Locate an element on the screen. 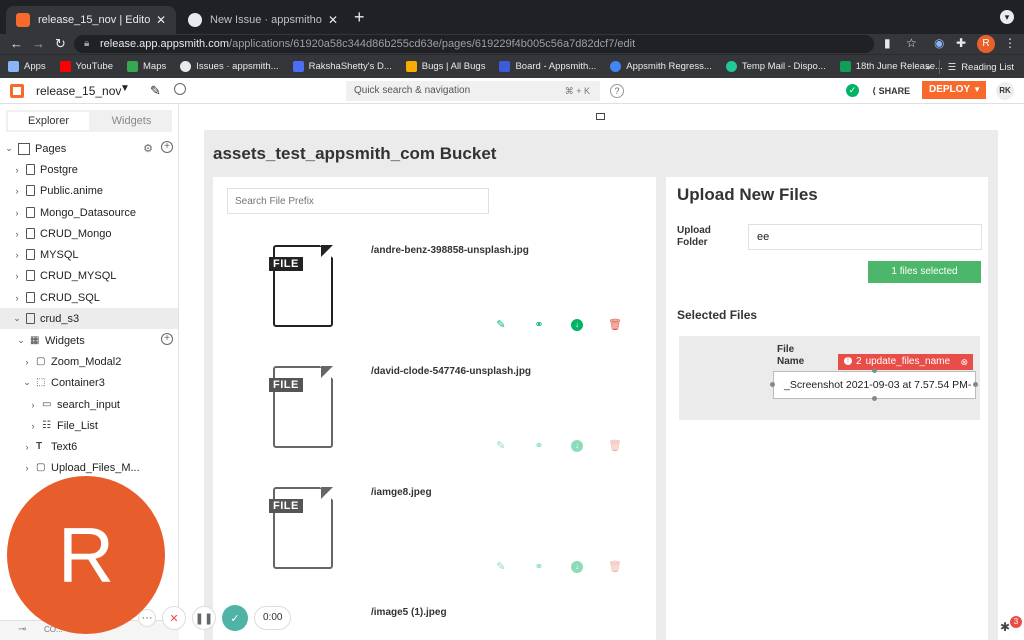 The width and height of the screenshot is (1024, 640). sidebar-item-mongo-datasource: › Mongo_Datasource is located at coordinates (89, 212).